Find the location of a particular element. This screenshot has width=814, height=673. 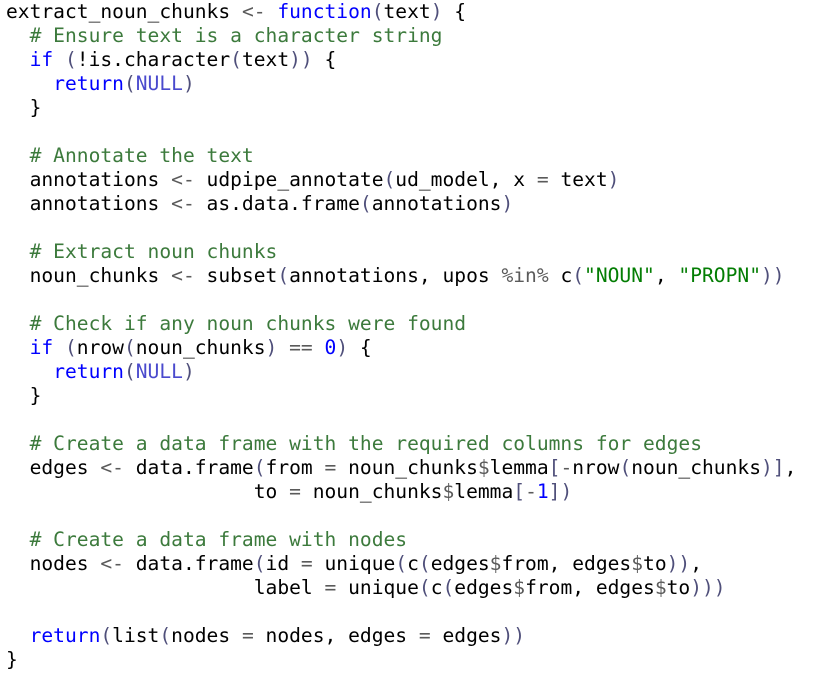

code-token-bracket: [ is located at coordinates (554, 467).